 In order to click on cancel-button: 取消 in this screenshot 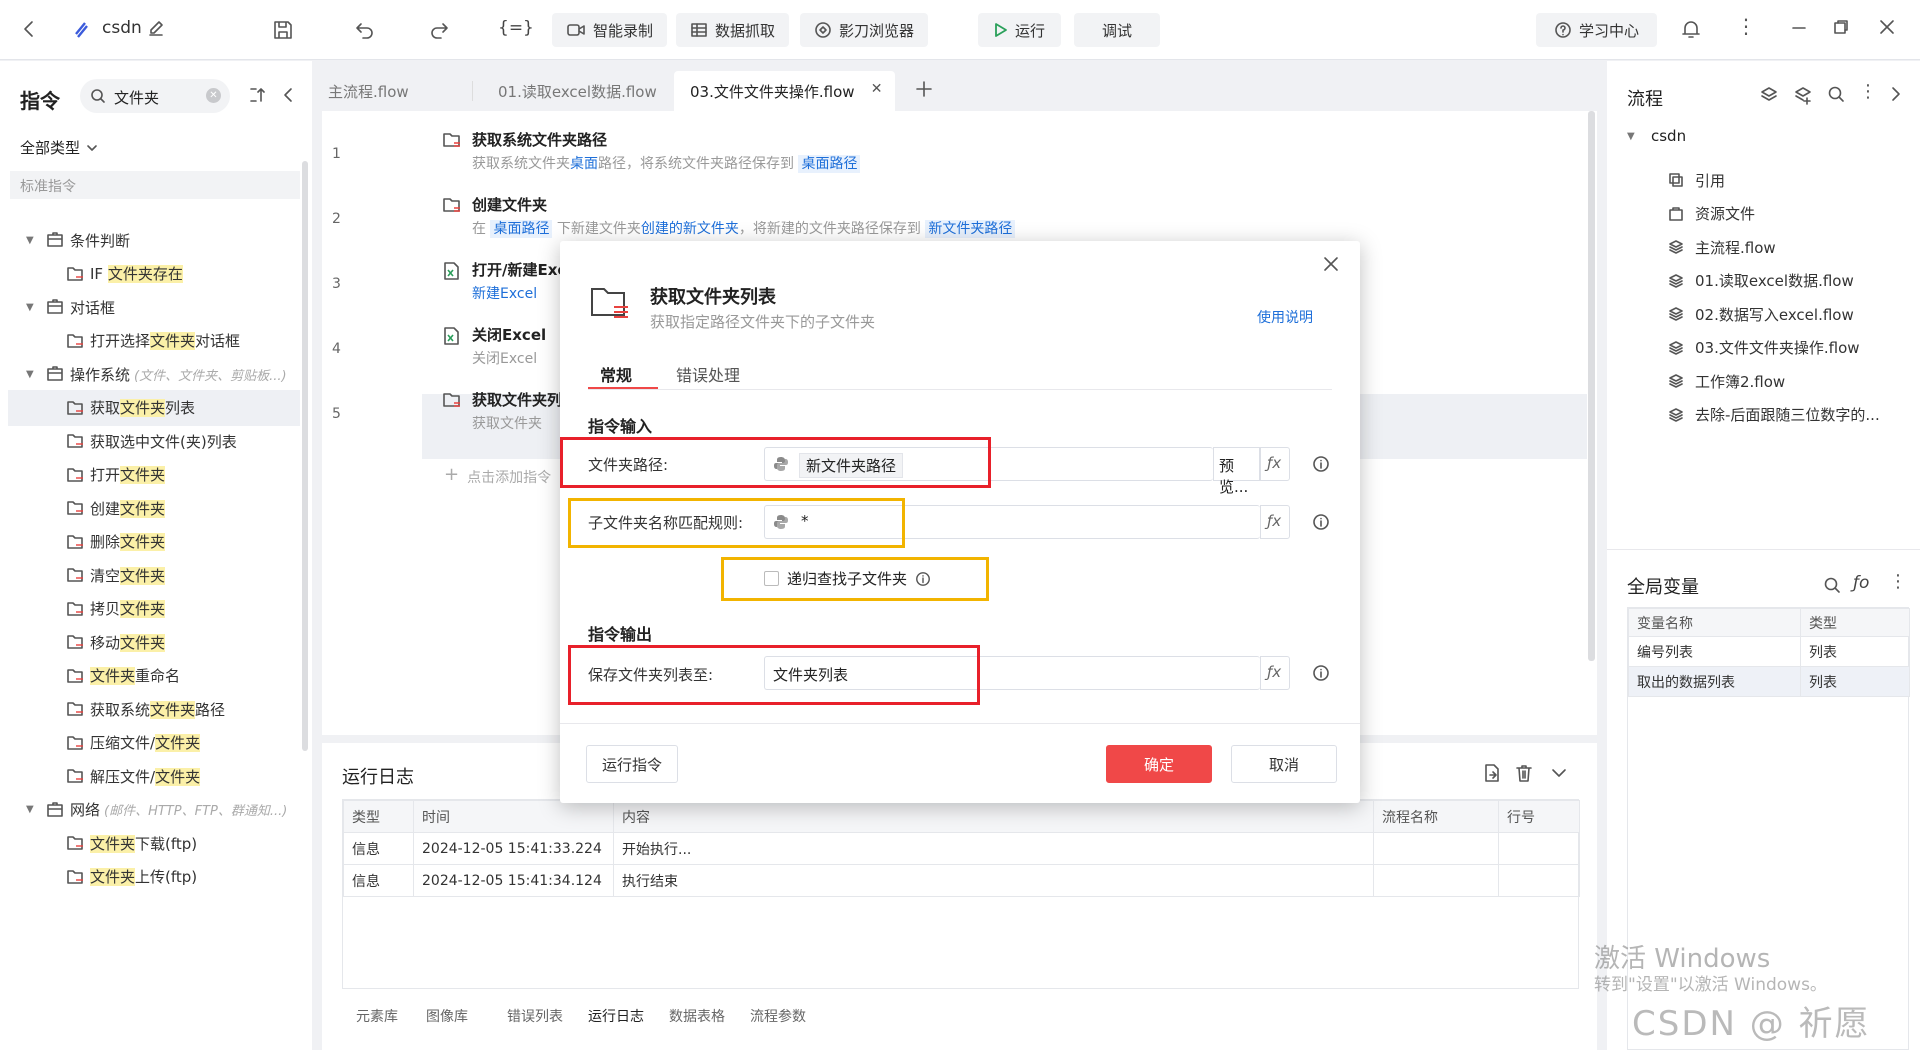, I will do `click(1284, 764)`.